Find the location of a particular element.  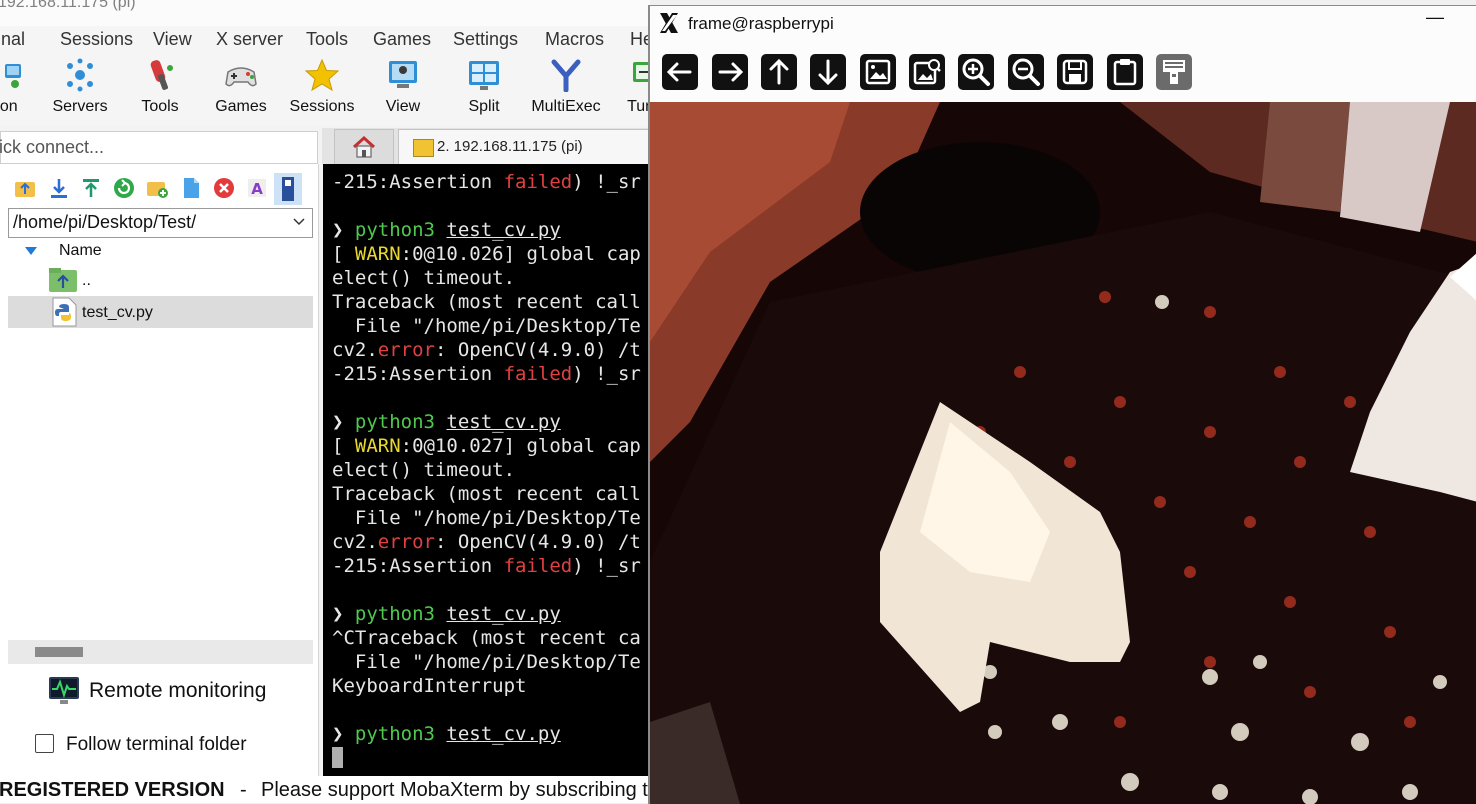

home-icon is located at coordinates (364, 147).